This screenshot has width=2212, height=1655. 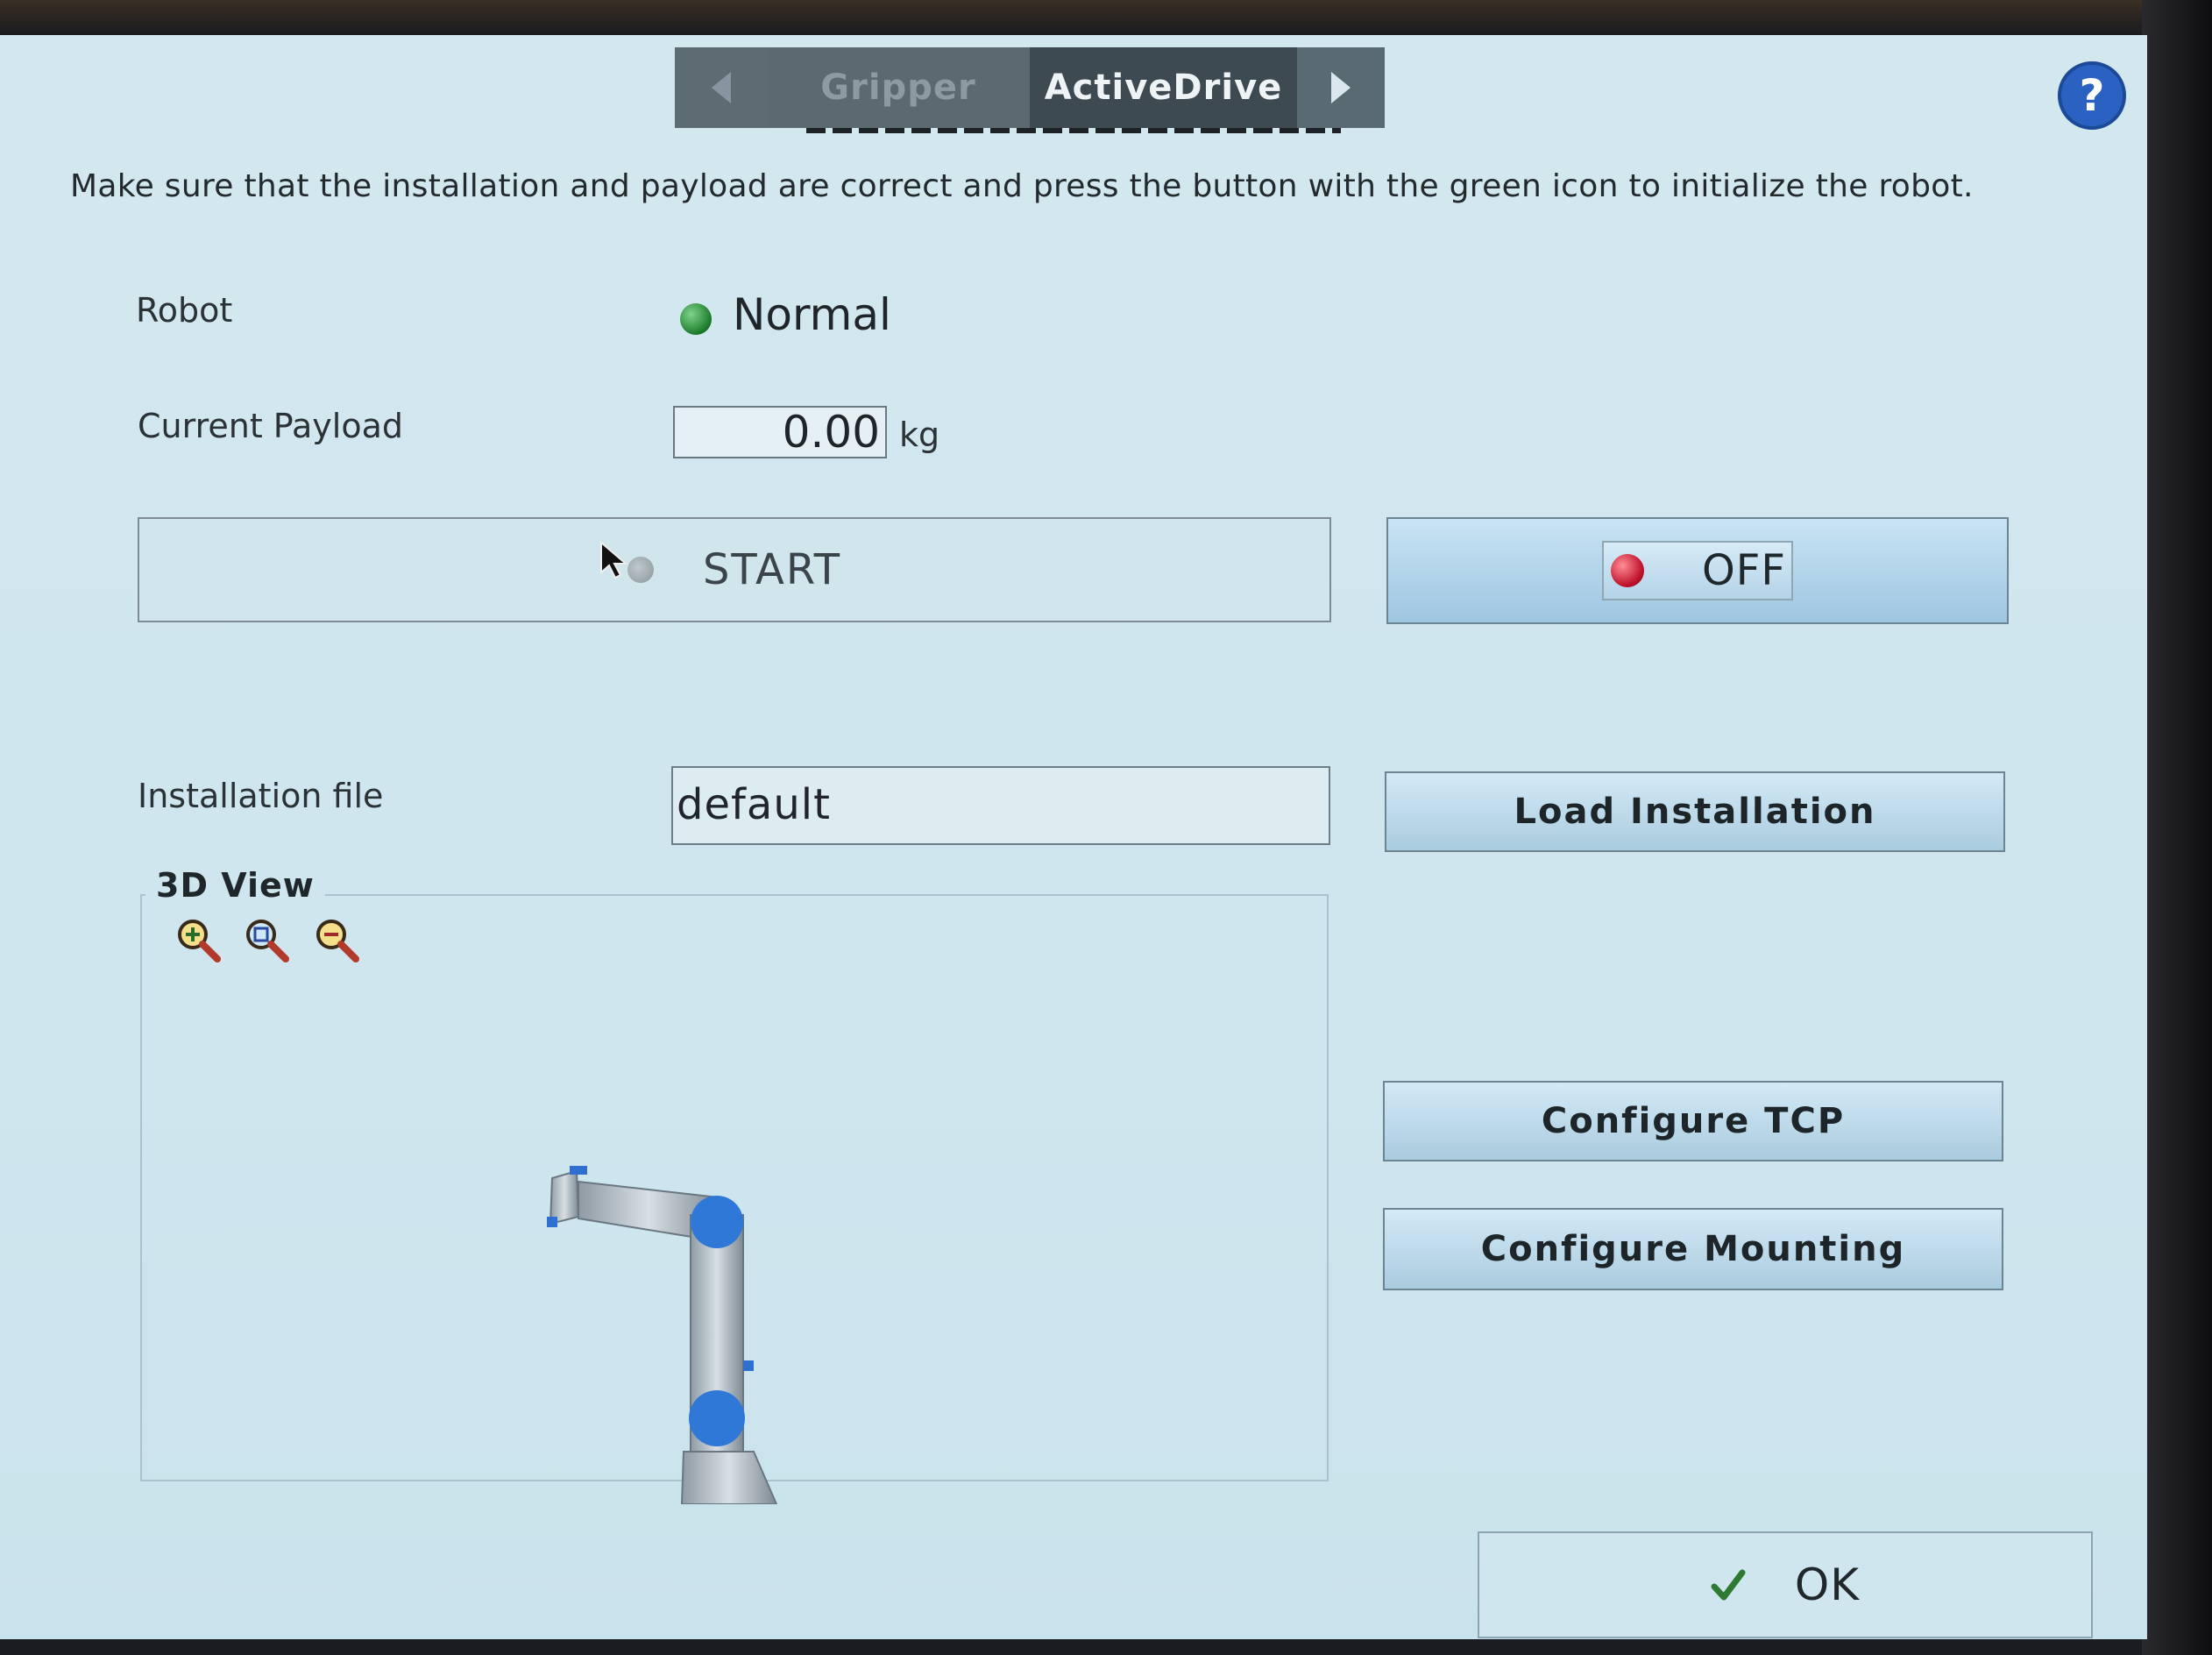 What do you see at coordinates (812, 314) in the screenshot?
I see `robot-status-text: Normal` at bounding box center [812, 314].